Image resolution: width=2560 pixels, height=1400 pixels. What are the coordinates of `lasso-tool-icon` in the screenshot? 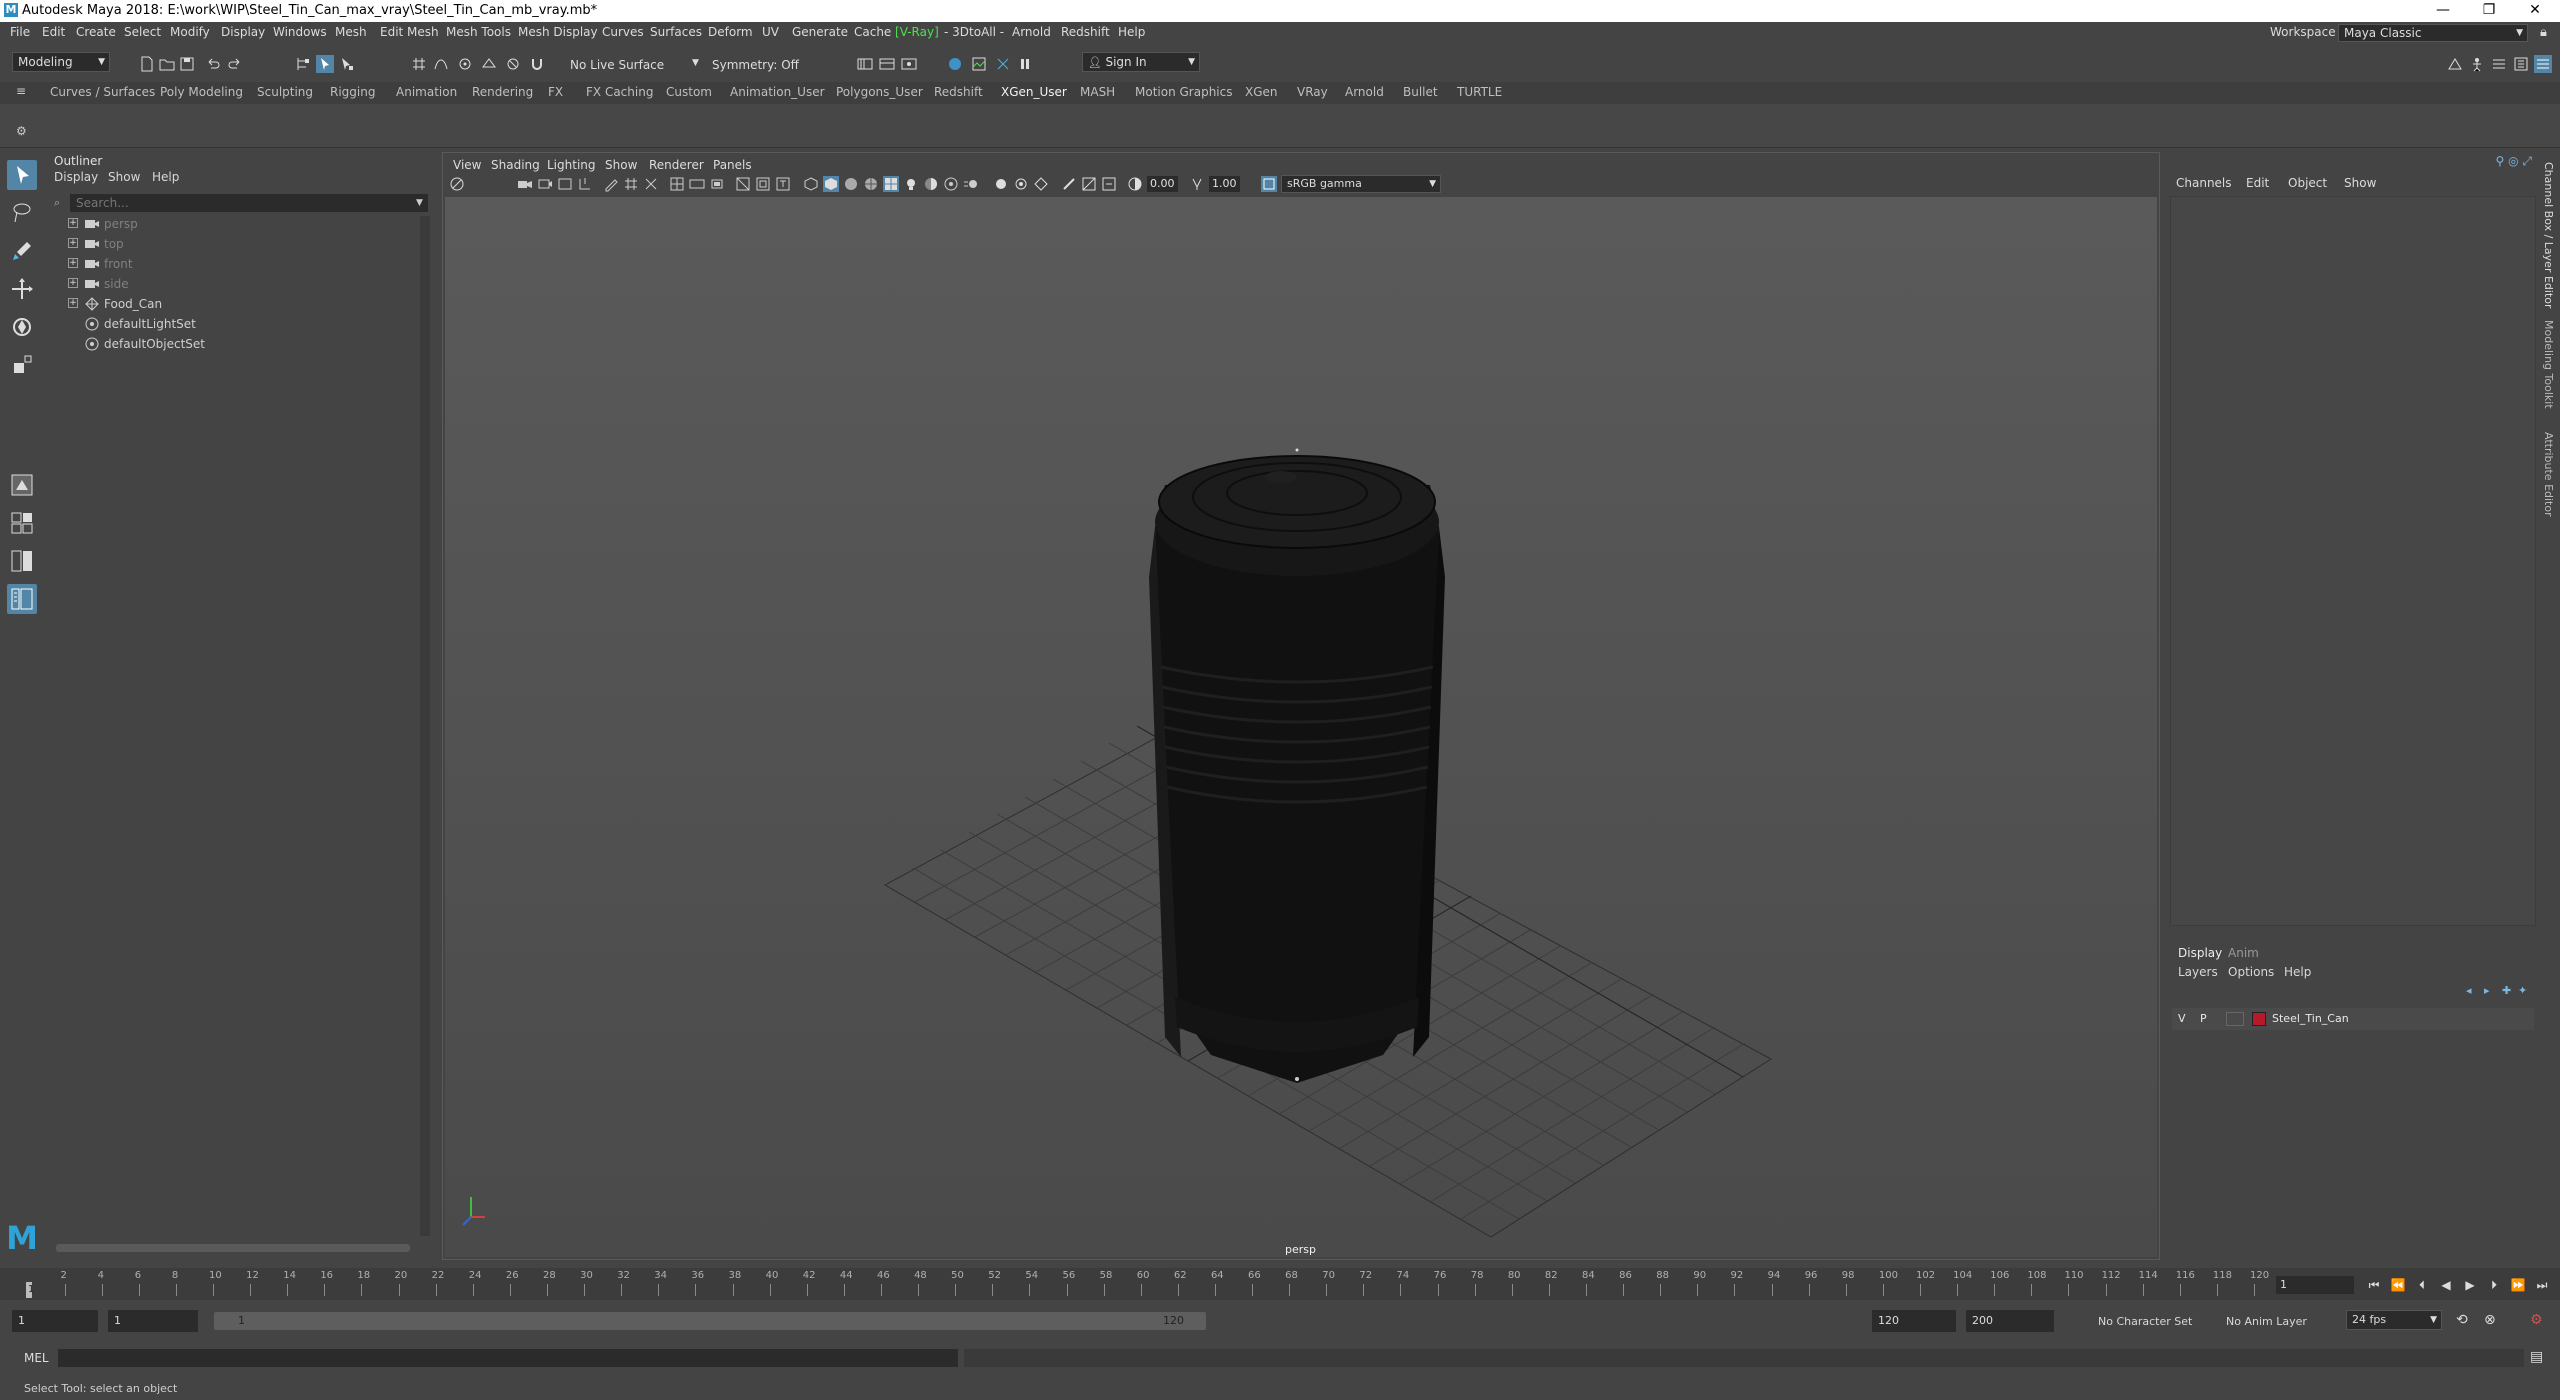 It's located at (22, 213).